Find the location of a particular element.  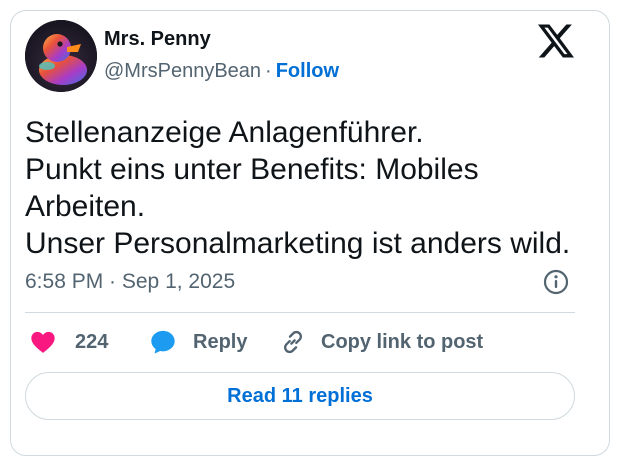

avatar is located at coordinates (61, 56).